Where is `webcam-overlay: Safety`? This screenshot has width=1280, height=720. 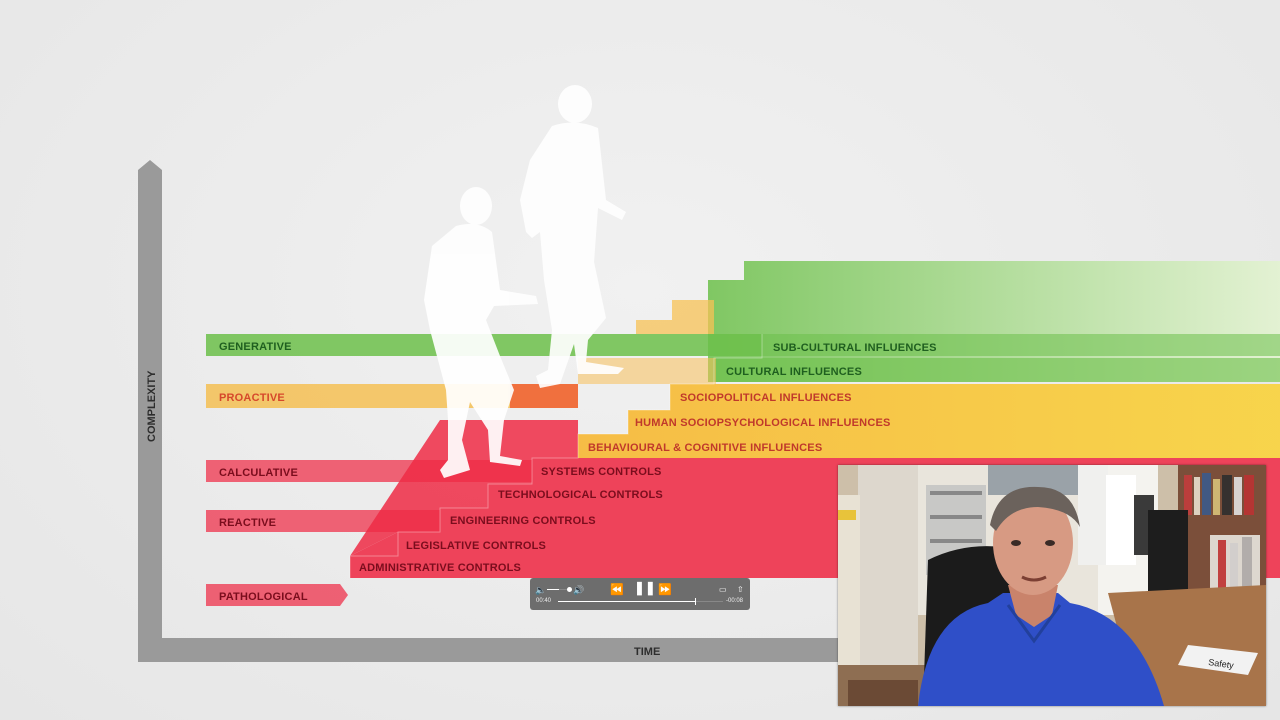 webcam-overlay: Safety is located at coordinates (1052, 585).